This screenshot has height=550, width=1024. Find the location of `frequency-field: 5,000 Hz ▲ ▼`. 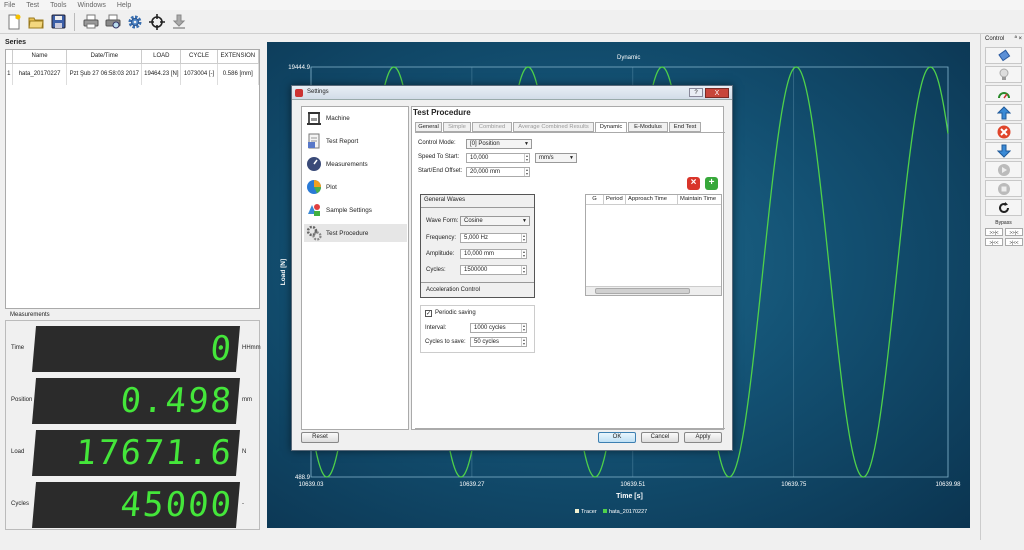

frequency-field: 5,000 Hz ▲ ▼ is located at coordinates (493, 238).